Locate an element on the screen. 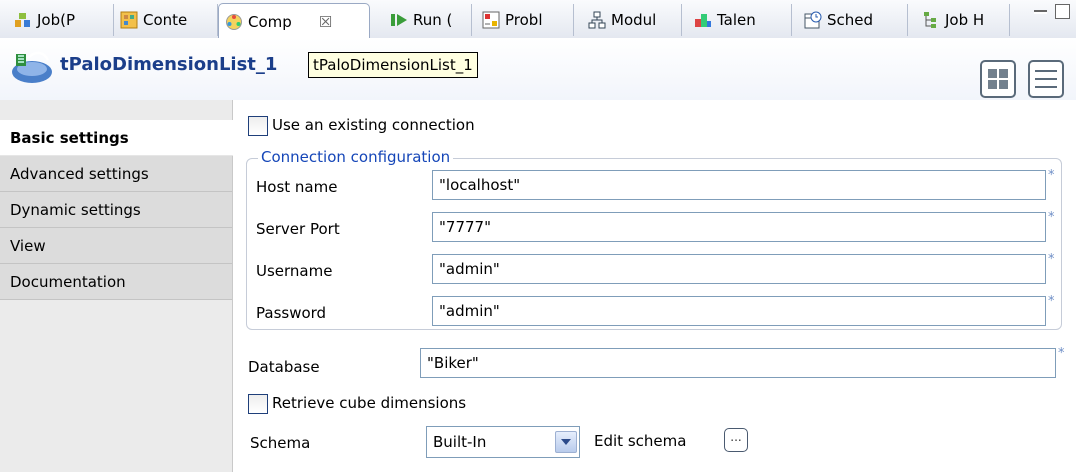  username-label: Username is located at coordinates (294, 271).